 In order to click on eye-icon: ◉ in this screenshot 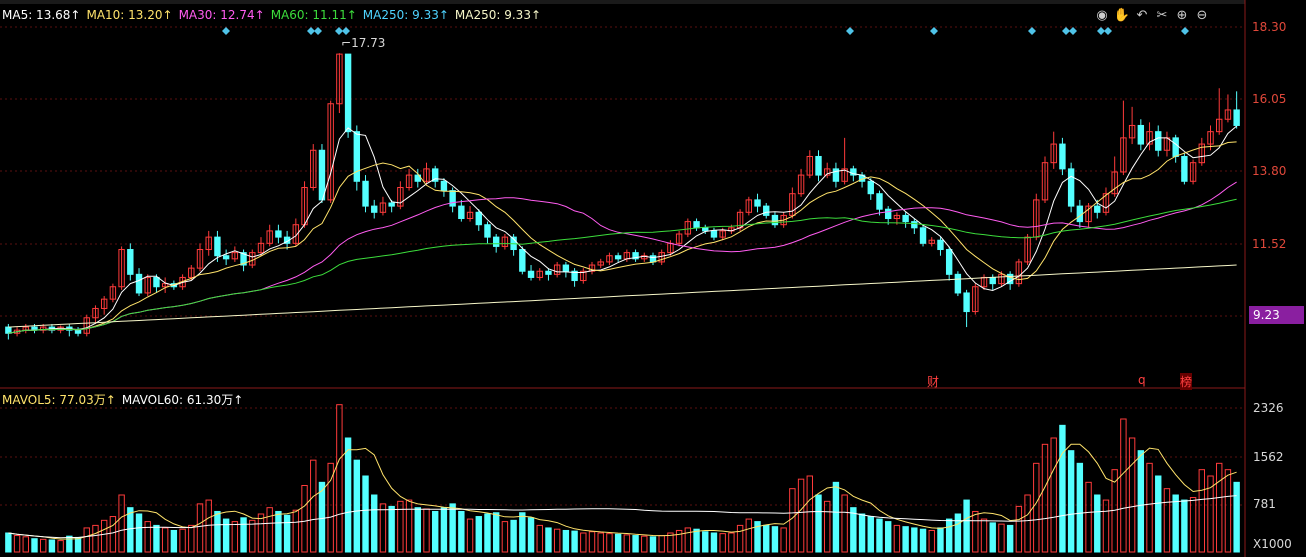, I will do `click(1102, 15)`.